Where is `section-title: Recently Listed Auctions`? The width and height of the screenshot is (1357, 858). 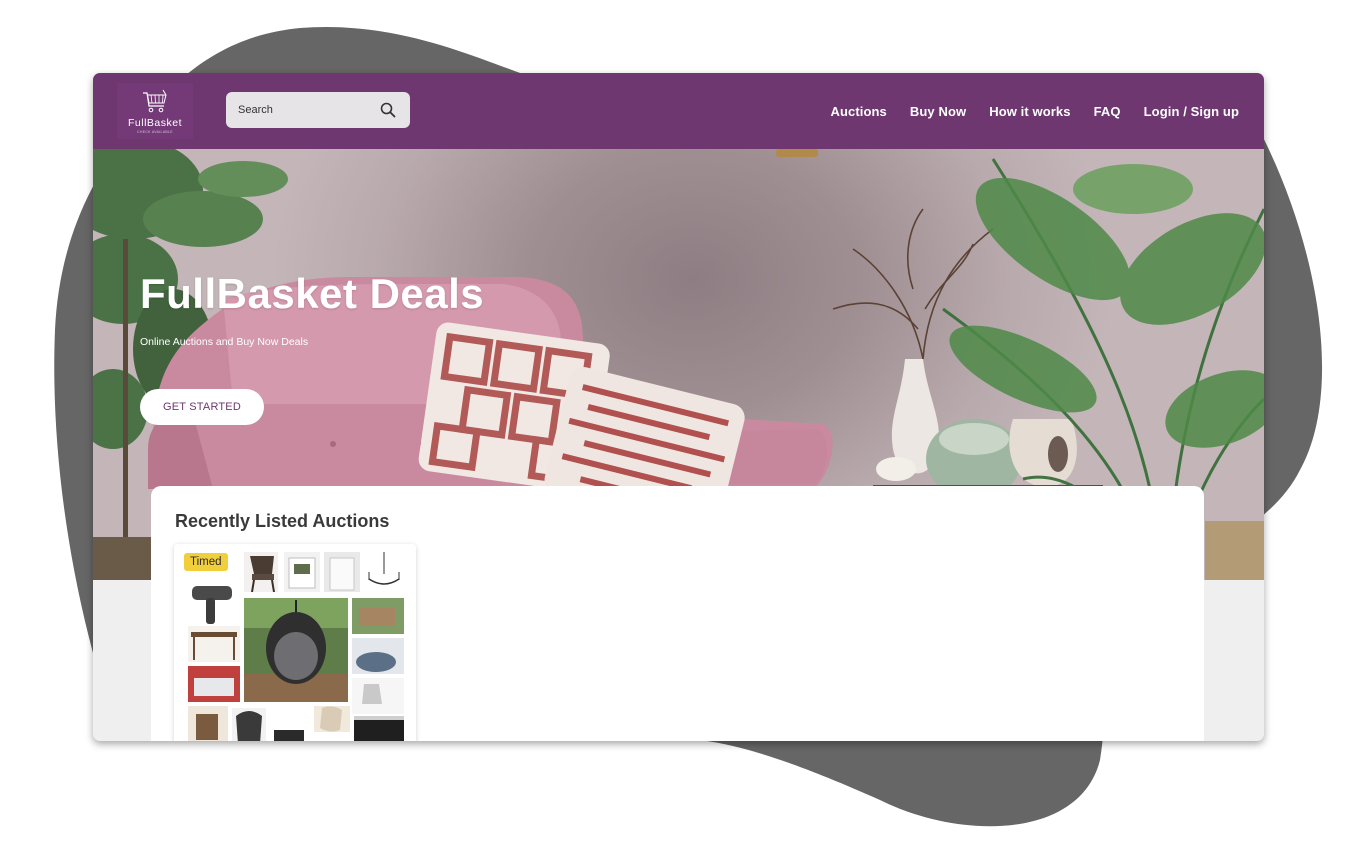
section-title: Recently Listed Auctions is located at coordinates (282, 521).